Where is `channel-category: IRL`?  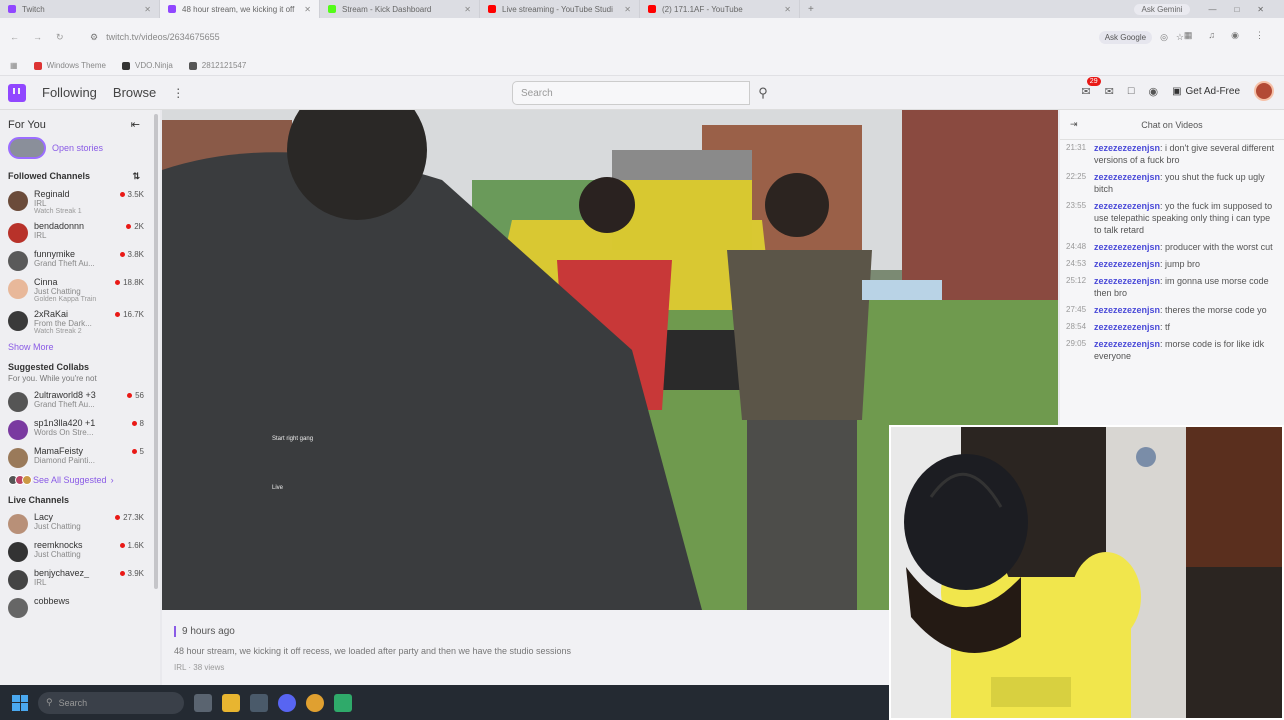 channel-category: IRL is located at coordinates (40, 235).